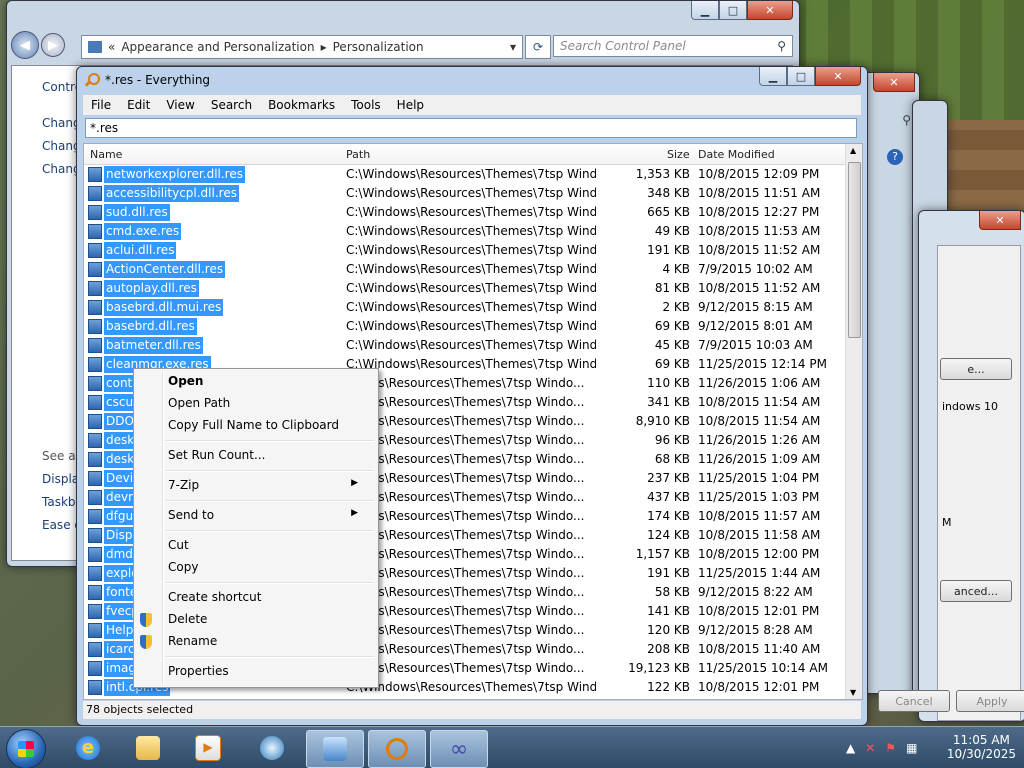  I want to click on taskbar-control-panel, so click(335, 749).